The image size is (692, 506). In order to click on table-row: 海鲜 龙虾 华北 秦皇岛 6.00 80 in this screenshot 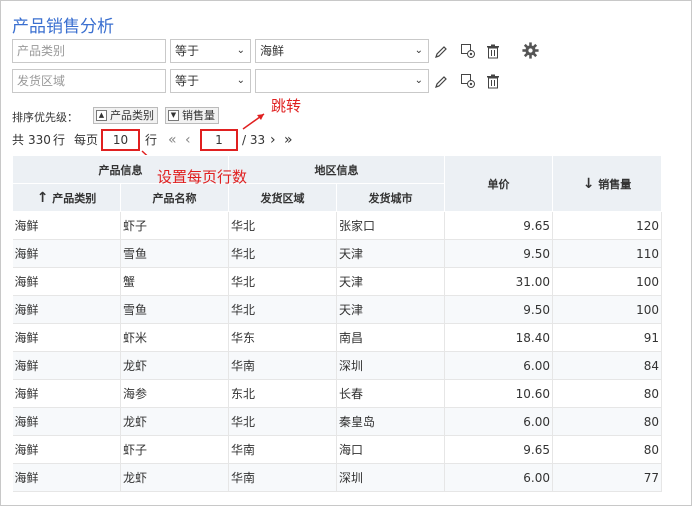, I will do `click(337, 421)`.